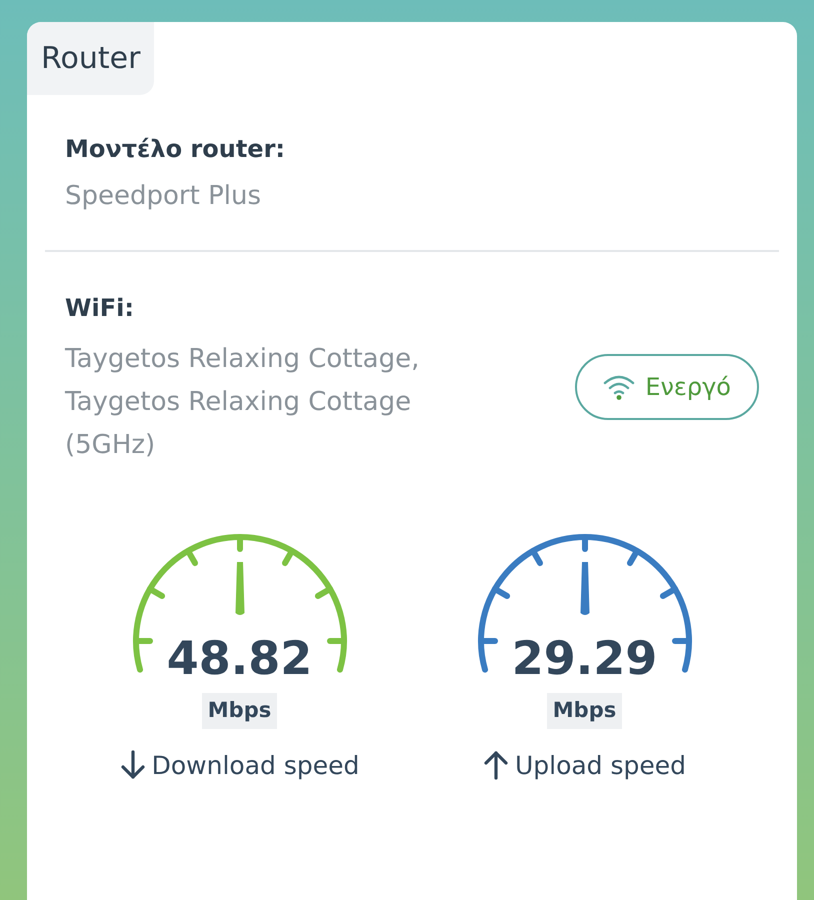 Image resolution: width=814 pixels, height=900 pixels. What do you see at coordinates (133, 765) in the screenshot?
I see `arrow-down-icon` at bounding box center [133, 765].